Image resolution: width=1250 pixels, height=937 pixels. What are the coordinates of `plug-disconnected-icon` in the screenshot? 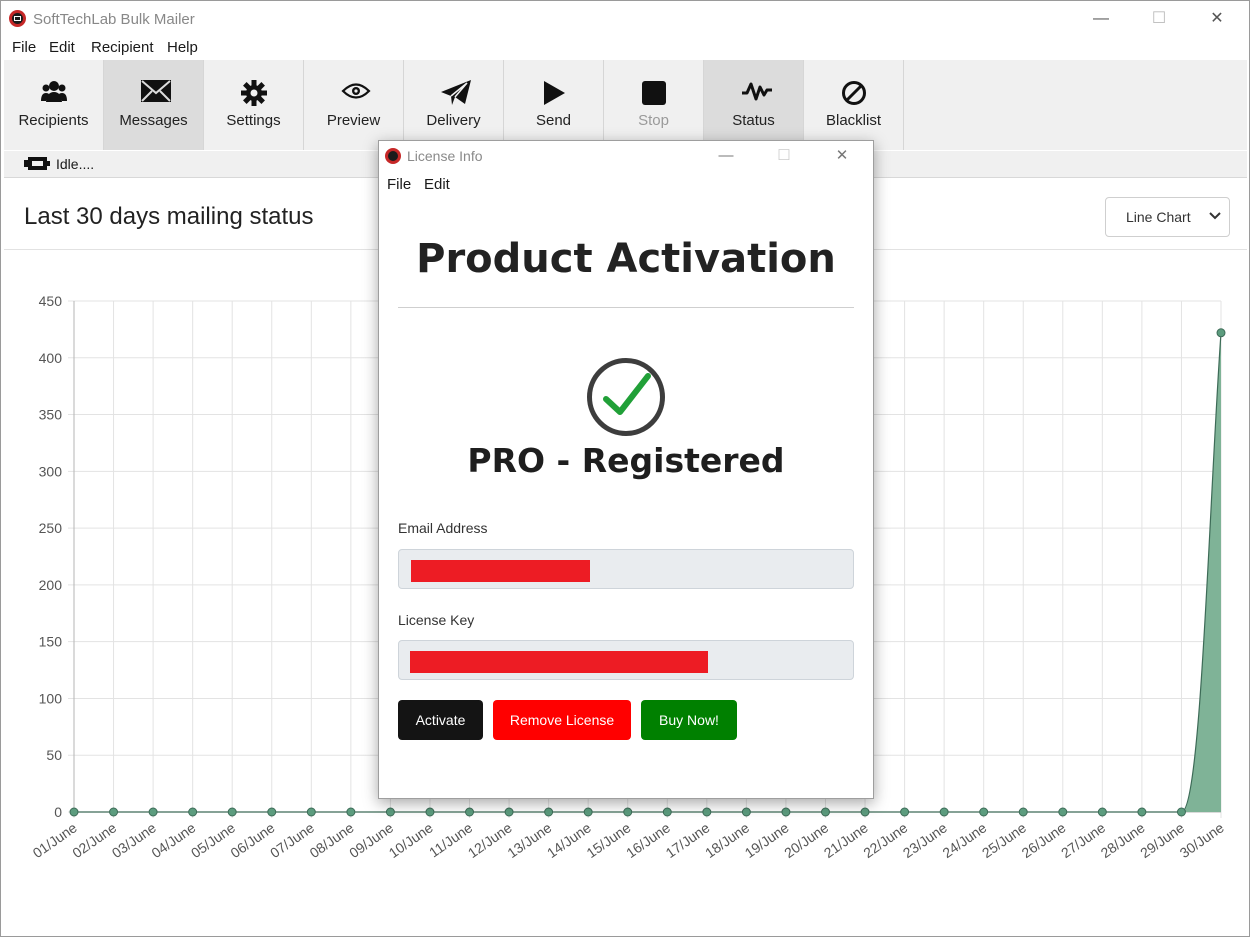 It's located at (37, 163).